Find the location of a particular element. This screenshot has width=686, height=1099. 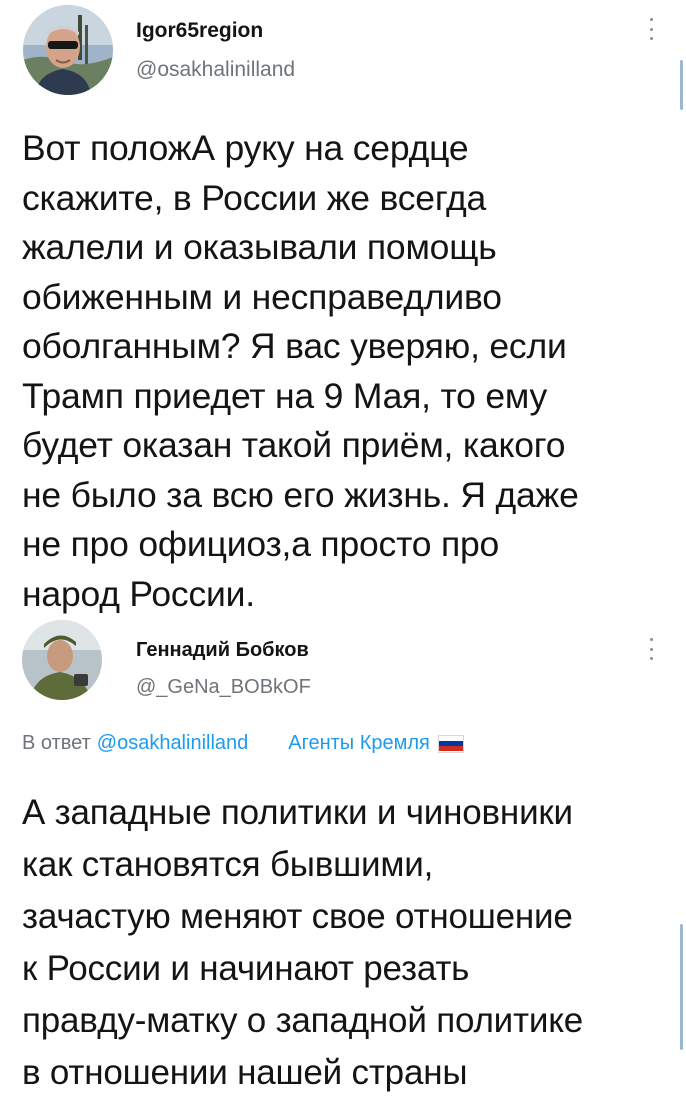

russia-flag-icon is located at coordinates (450, 743).